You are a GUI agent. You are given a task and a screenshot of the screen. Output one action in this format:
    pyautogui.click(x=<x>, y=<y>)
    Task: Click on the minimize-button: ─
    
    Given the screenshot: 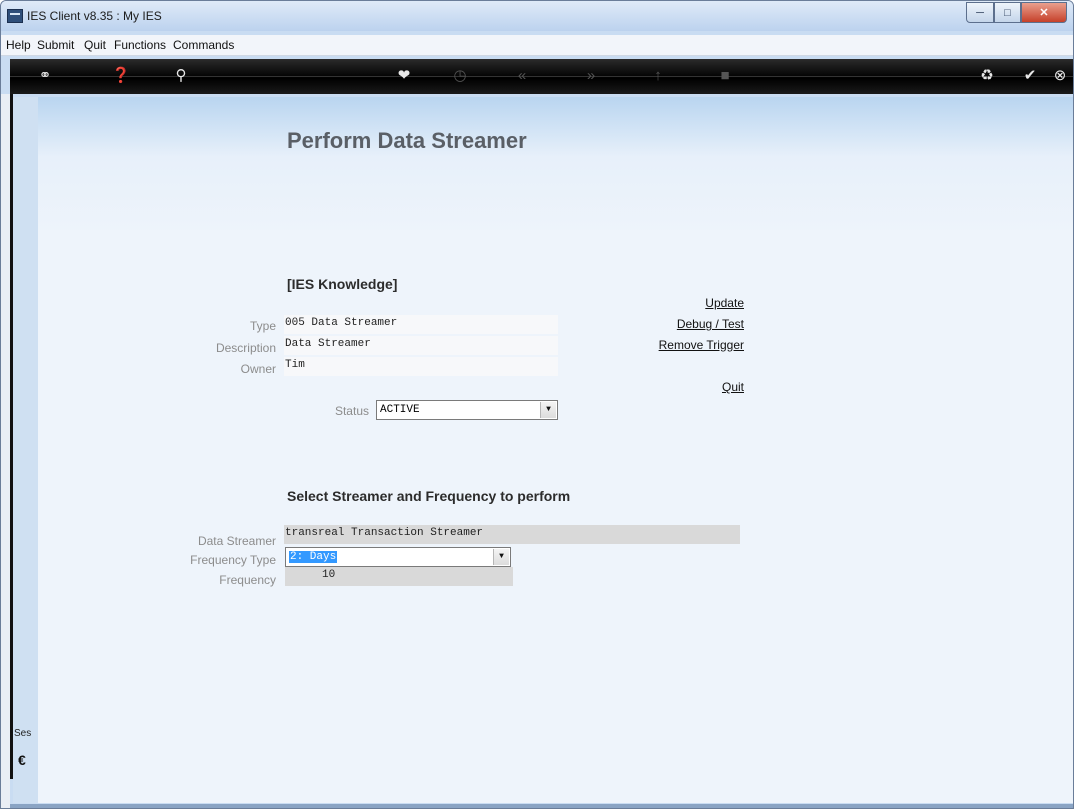 What is the action you would take?
    pyautogui.click(x=980, y=12)
    